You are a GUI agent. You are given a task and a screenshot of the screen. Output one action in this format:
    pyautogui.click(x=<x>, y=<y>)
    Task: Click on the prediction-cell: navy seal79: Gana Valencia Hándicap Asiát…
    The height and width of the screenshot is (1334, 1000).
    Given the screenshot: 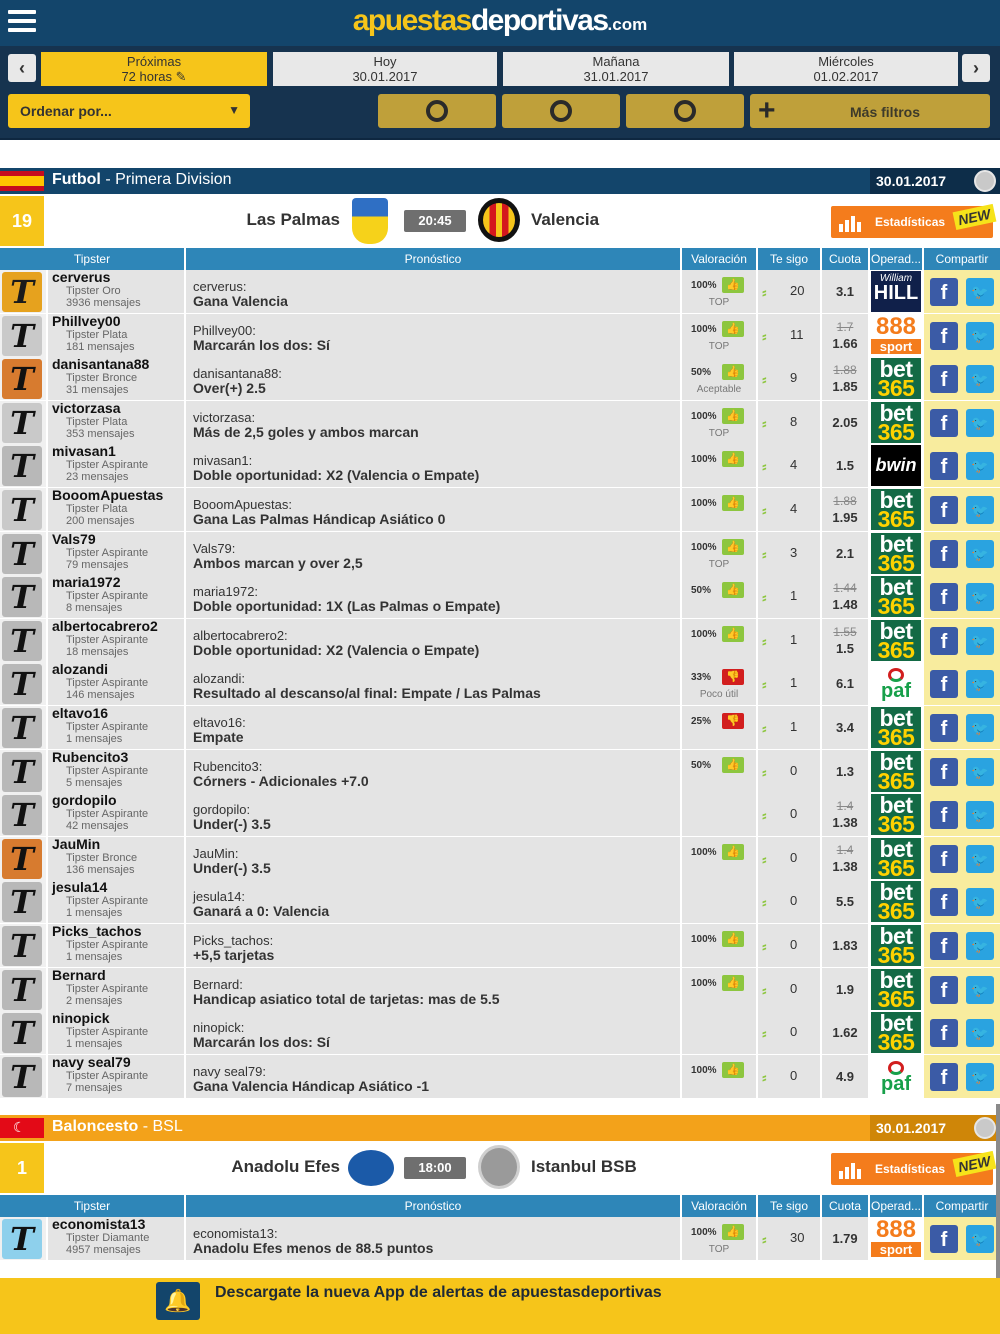 What is the action you would take?
    pyautogui.click(x=433, y=1076)
    